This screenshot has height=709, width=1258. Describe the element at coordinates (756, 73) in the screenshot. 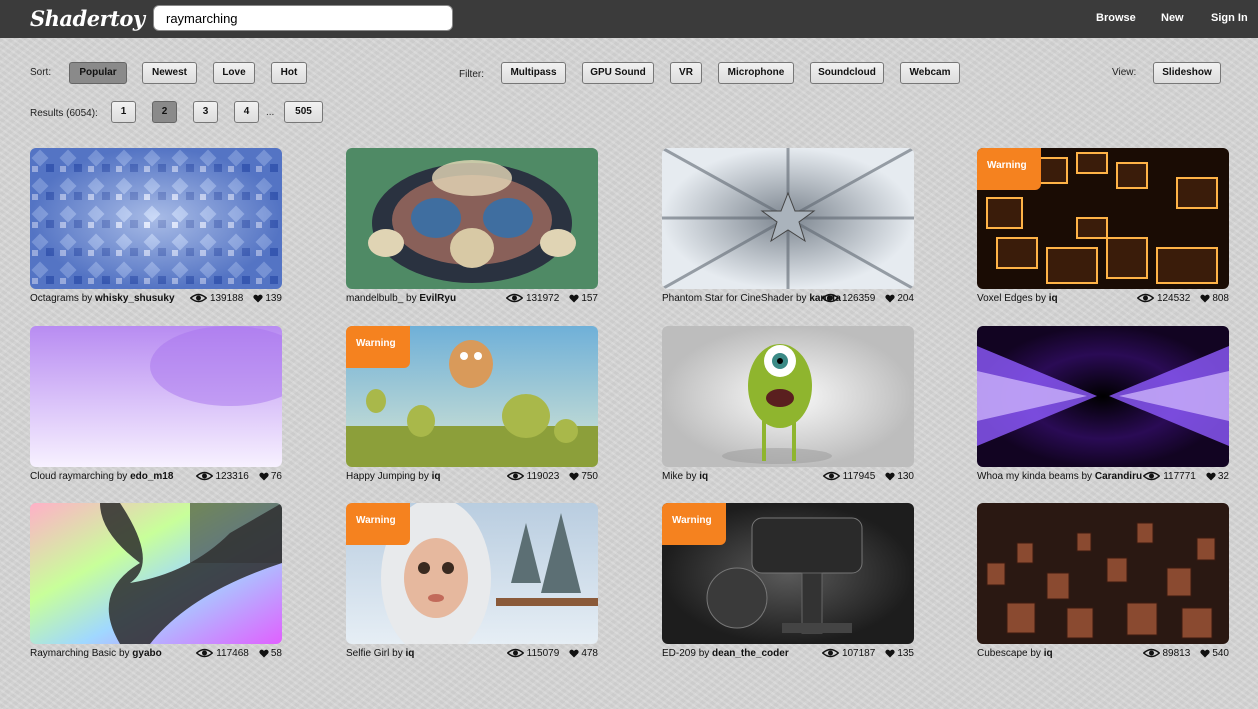

I see `filter-microphone-button: Microphone` at that location.